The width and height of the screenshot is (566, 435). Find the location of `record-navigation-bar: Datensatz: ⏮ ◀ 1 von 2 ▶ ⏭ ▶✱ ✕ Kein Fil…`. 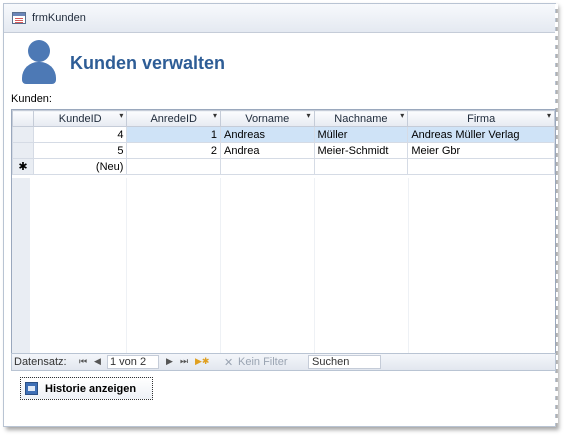

record-navigation-bar: Datensatz: ⏮ ◀ 1 von 2 ▶ ⏭ ▶✱ ✕ Kein Fil… is located at coordinates (283, 362).